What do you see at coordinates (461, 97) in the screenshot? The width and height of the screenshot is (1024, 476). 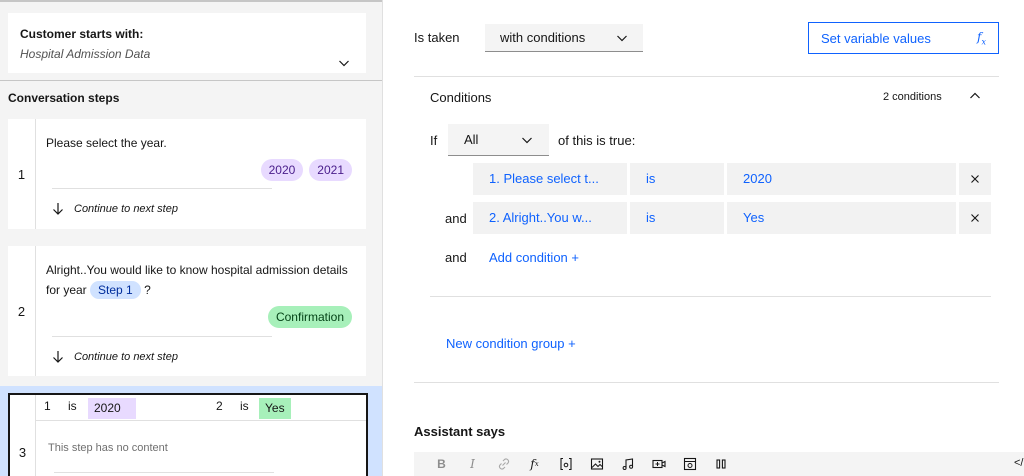 I see `conditions-heading: Conditions` at bounding box center [461, 97].